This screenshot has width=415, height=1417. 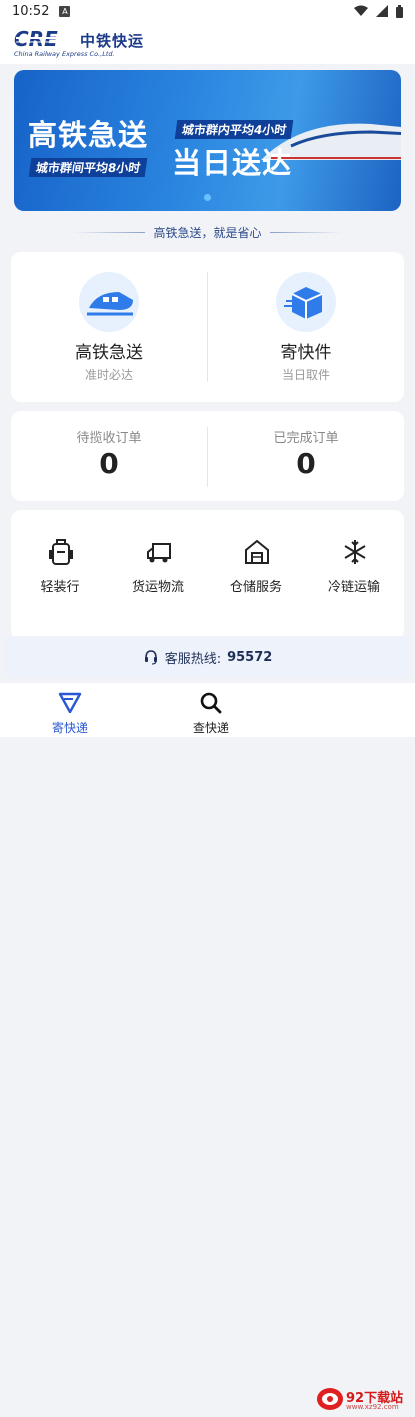 I want to click on app-header: CRE 中铁快运 China Railway Express Co.,Ltd., so click(x=207, y=43).